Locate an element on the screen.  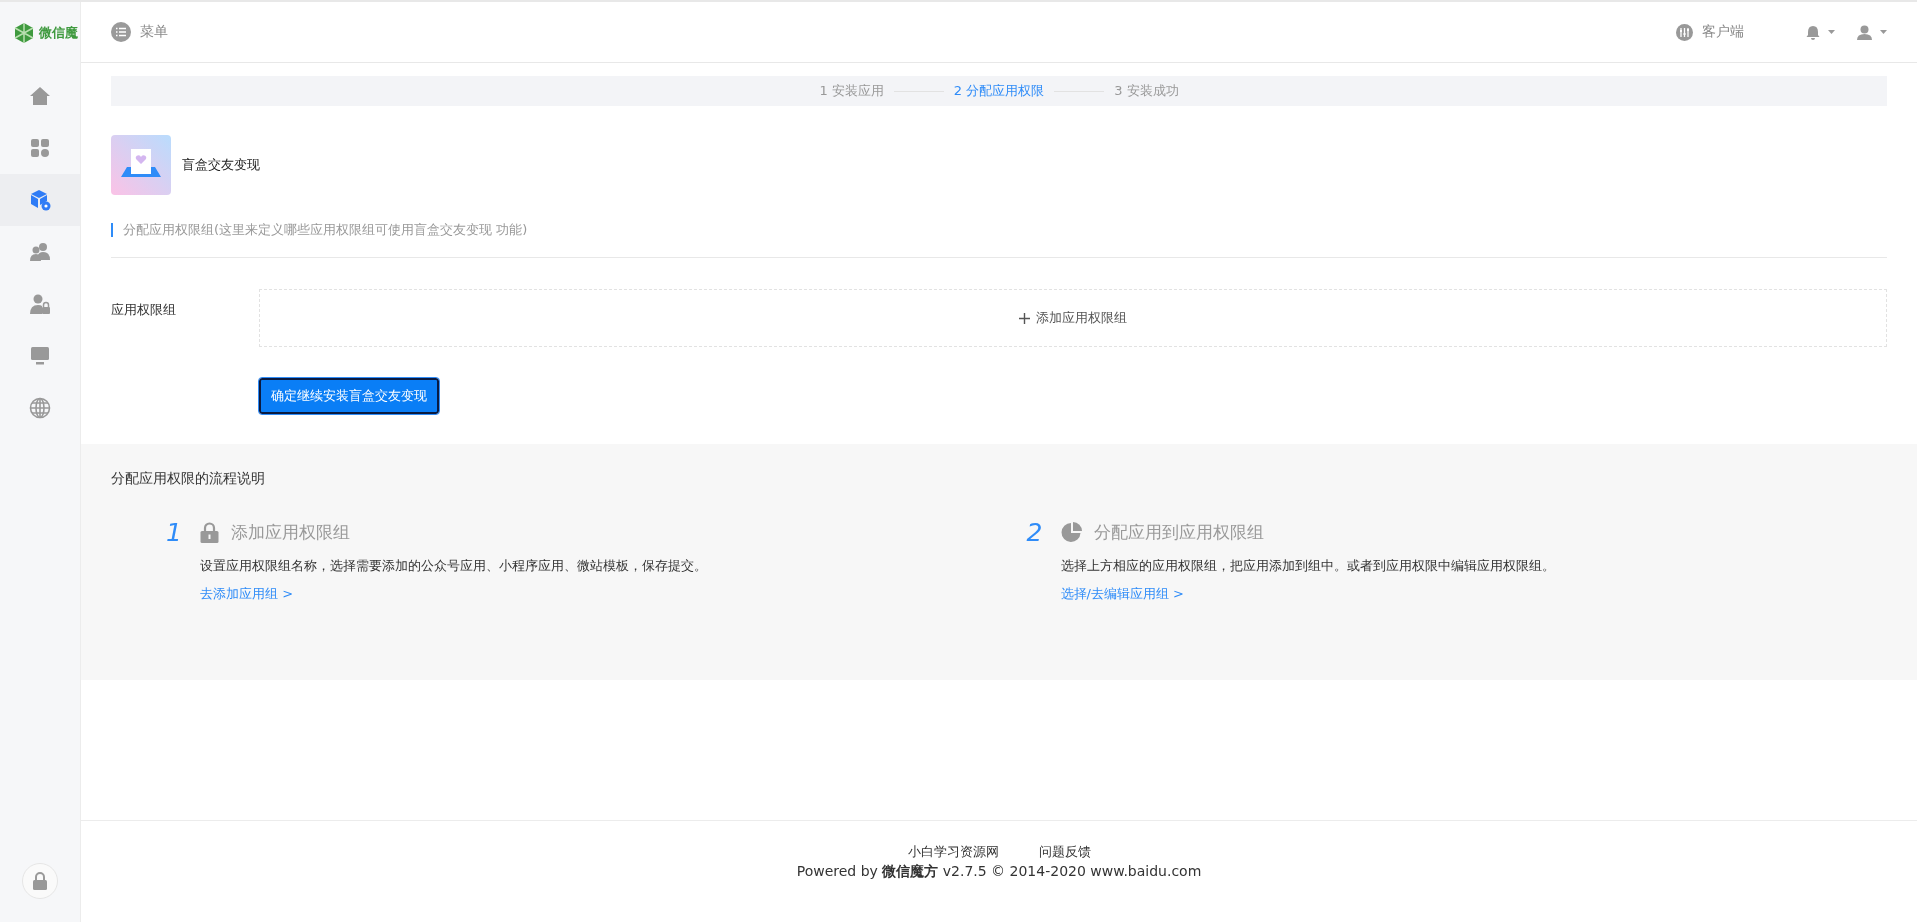
step-title: 分配应用到应用权限组 is located at coordinates (1178, 532).